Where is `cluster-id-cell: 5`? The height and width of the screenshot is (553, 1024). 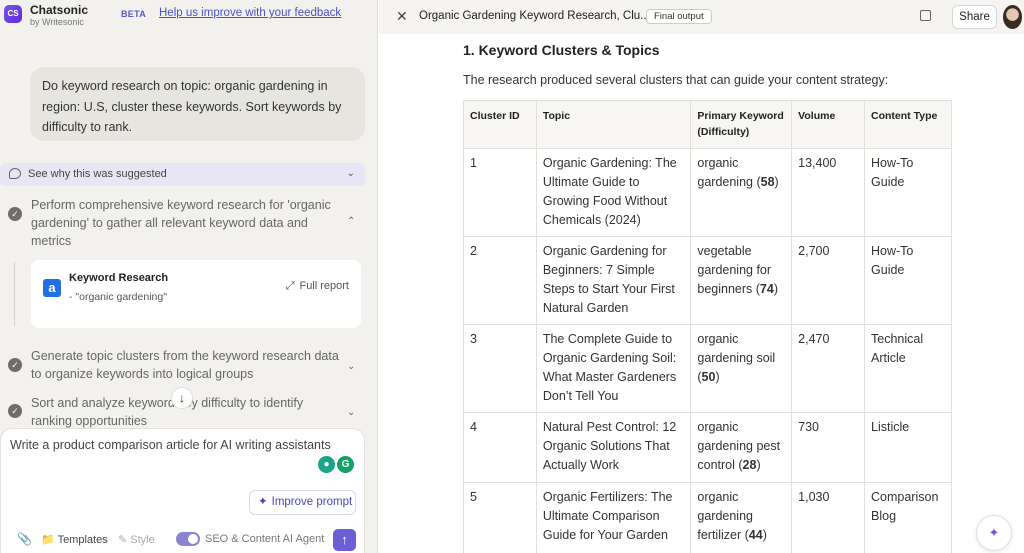 cluster-id-cell: 5 is located at coordinates (500, 517).